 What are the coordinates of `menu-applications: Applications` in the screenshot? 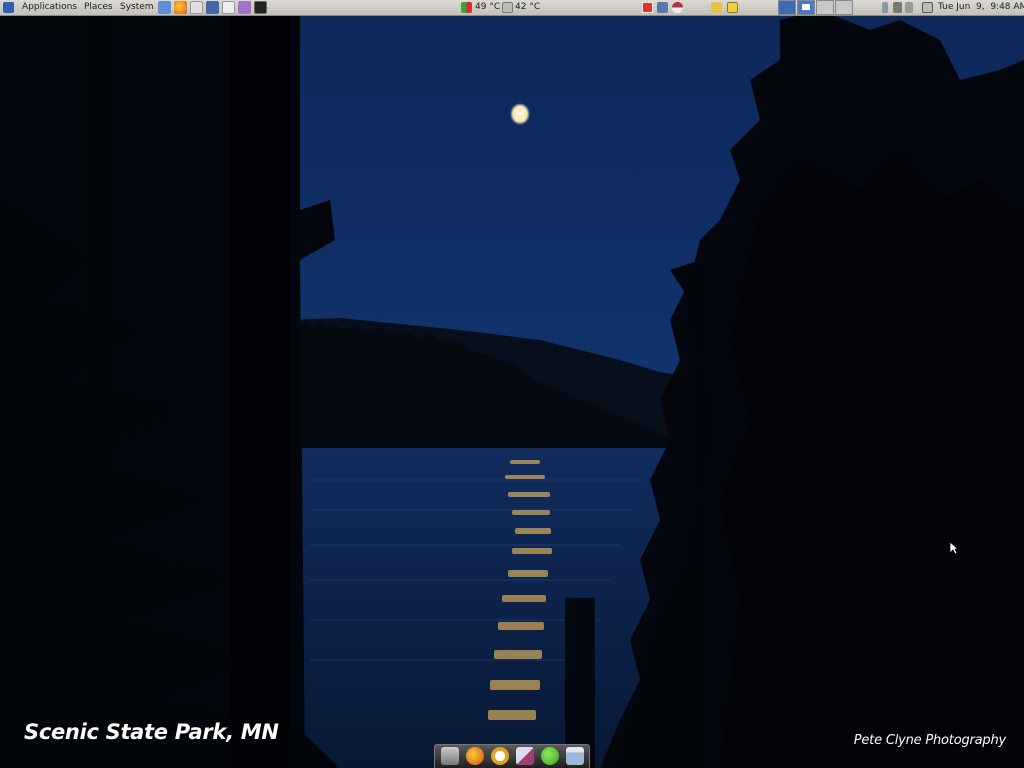 It's located at (49, 7).